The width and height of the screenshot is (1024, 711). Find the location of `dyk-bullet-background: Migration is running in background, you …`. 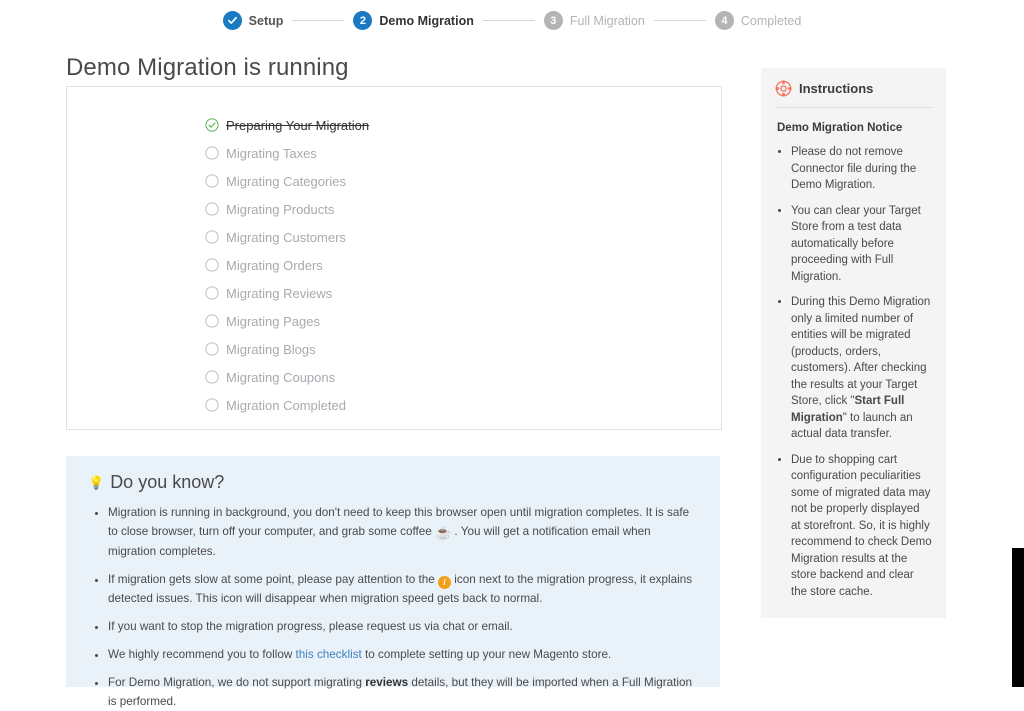

dyk-bullet-background: Migration is running in background, you … is located at coordinates (403, 532).